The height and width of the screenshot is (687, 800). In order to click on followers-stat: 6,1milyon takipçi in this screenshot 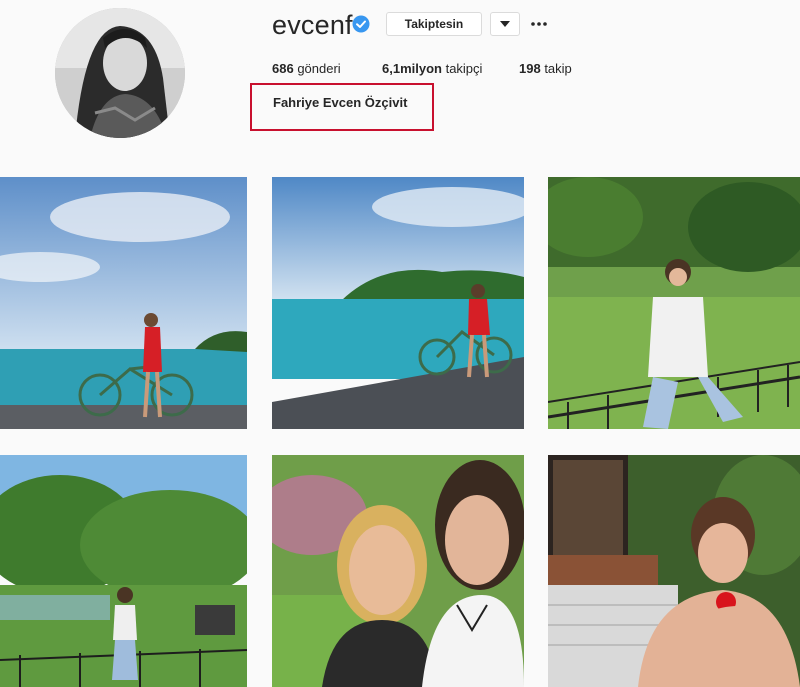, I will do `click(432, 68)`.